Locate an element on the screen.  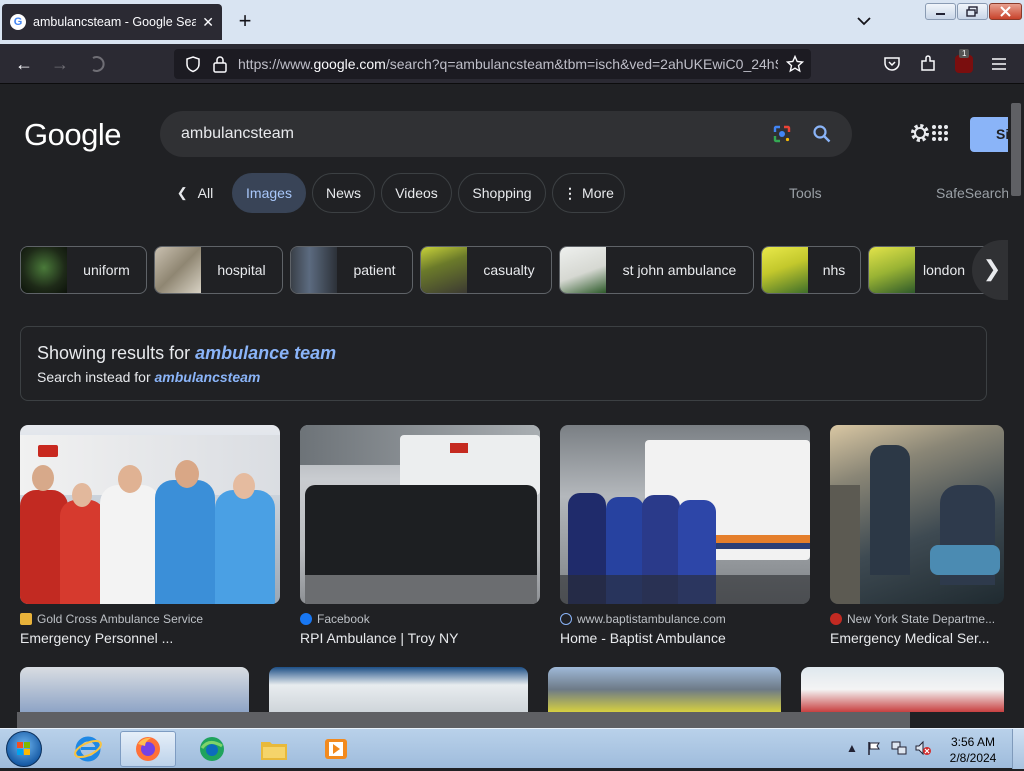
restore-button is located at coordinates (972, 11).